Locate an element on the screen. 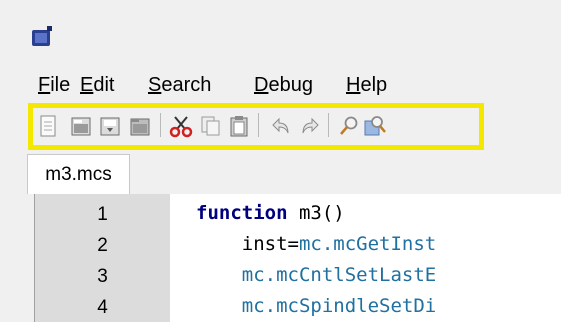  line-number: 4 is located at coordinates (102, 307).